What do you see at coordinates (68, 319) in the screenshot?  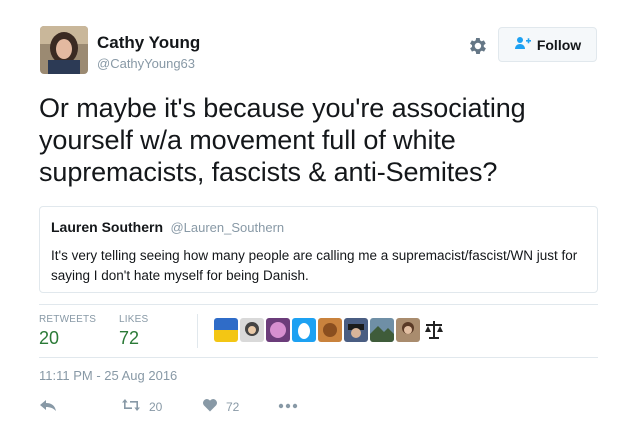 I see `retweets-label: RETWEETS` at bounding box center [68, 319].